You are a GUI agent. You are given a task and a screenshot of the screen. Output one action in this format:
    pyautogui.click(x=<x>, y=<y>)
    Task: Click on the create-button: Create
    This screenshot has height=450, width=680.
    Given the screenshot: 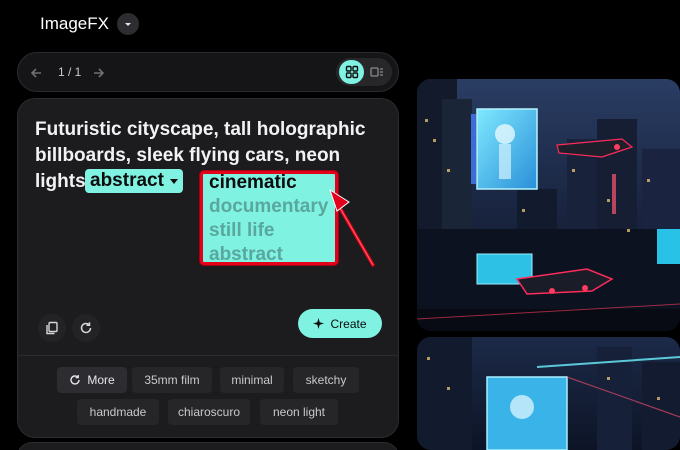 What is the action you would take?
    pyautogui.click(x=340, y=323)
    